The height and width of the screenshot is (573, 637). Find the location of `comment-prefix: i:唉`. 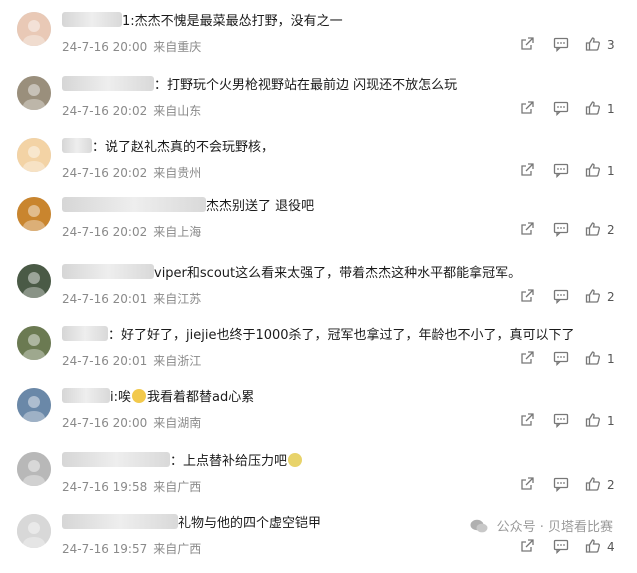

comment-prefix: i:唉 is located at coordinates (120, 397).